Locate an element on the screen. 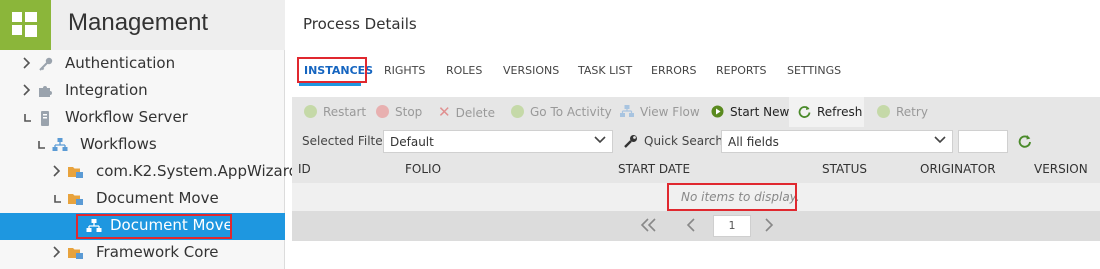 Image resolution: width=1100 pixels, height=269 pixels. start-play-icon is located at coordinates (717, 108).